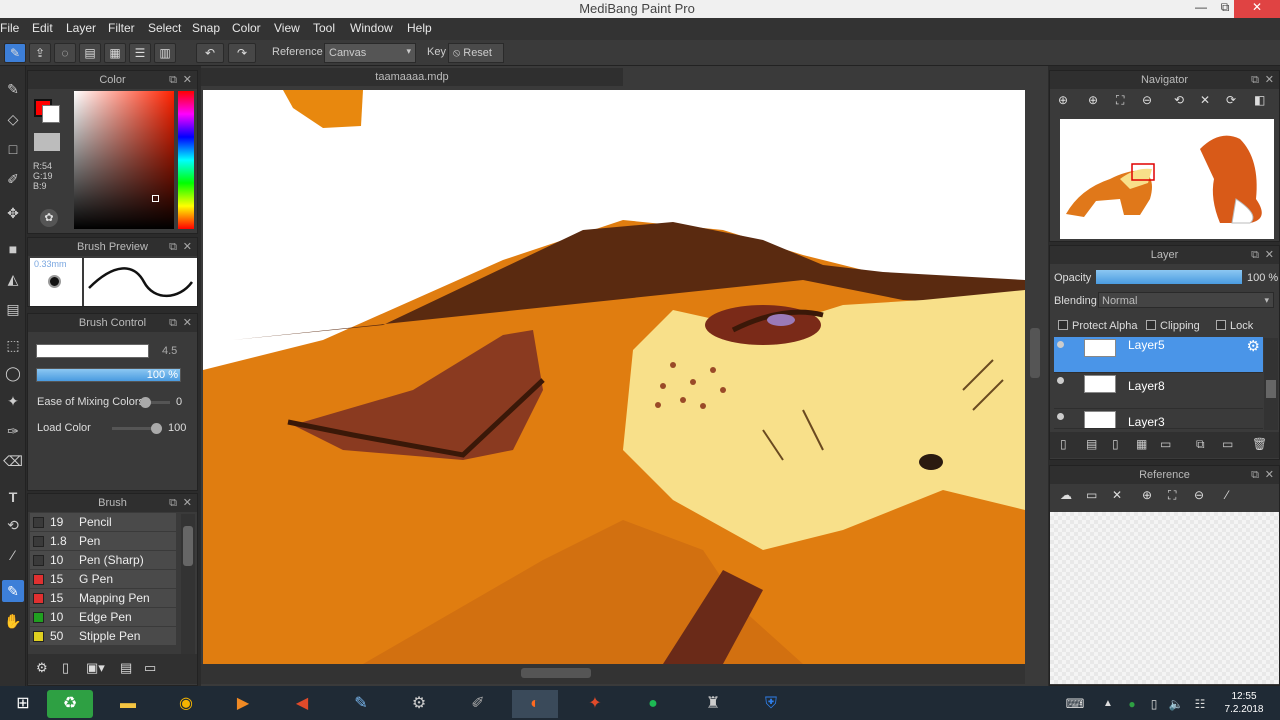  I want to click on game-app-icon: ♜, so click(713, 704).